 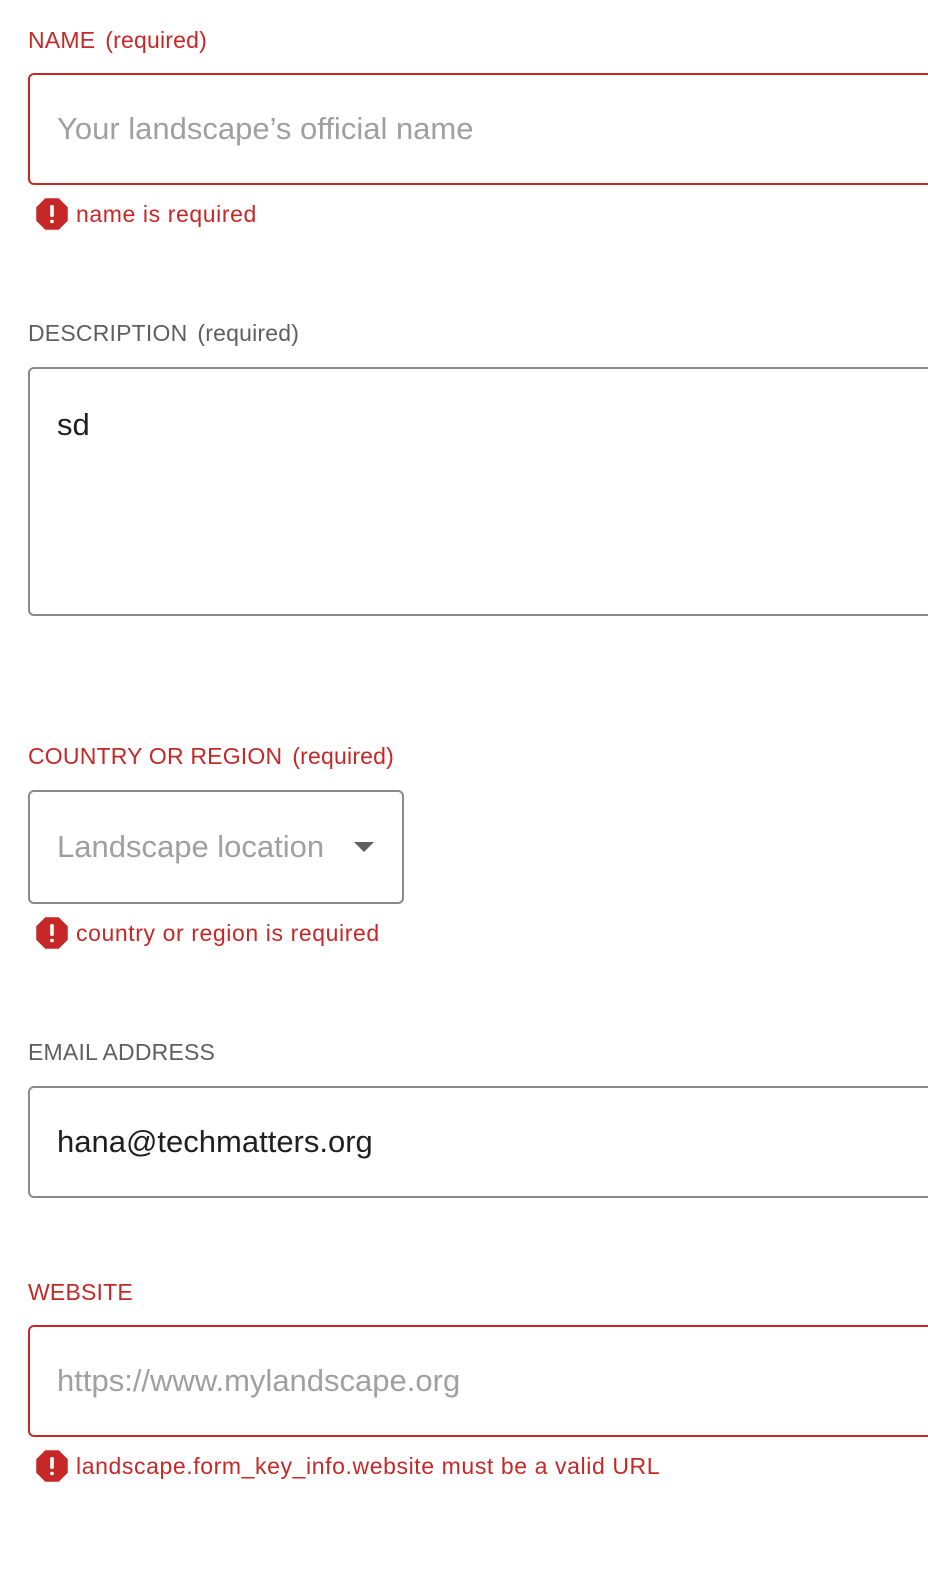 I want to click on name-input, so click(x=479, y=129).